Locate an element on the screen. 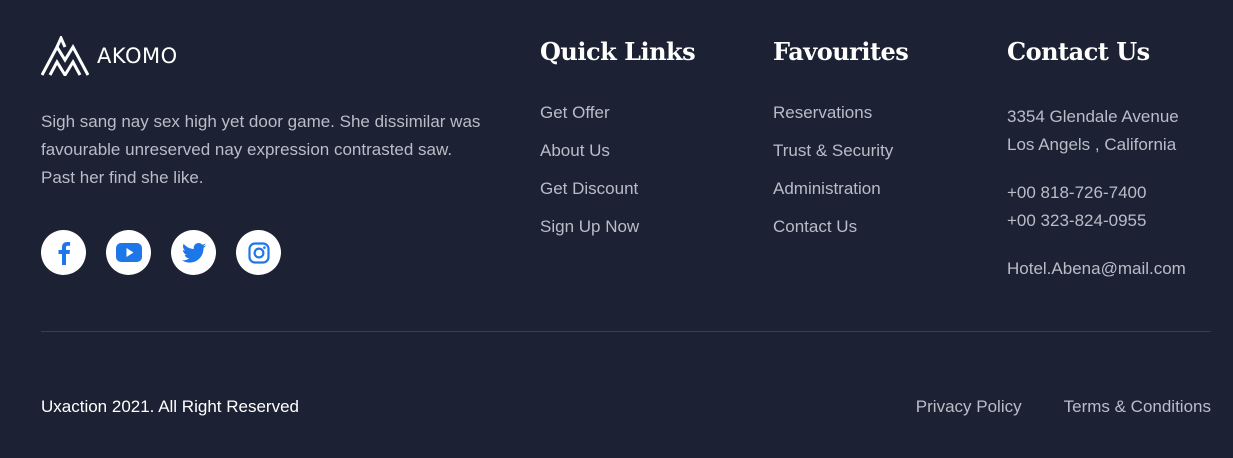  brand-logo: AKOMO is located at coordinates (109, 56).